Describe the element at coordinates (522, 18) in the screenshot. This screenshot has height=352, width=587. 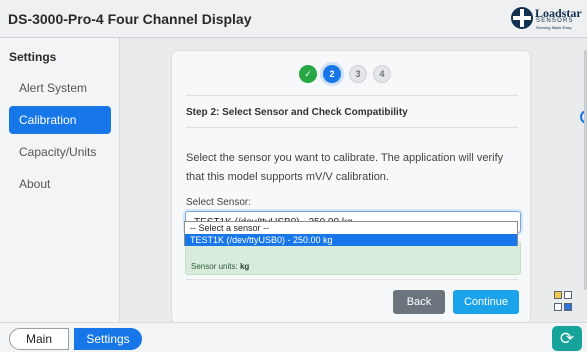
I see `logo-mark-icon` at that location.